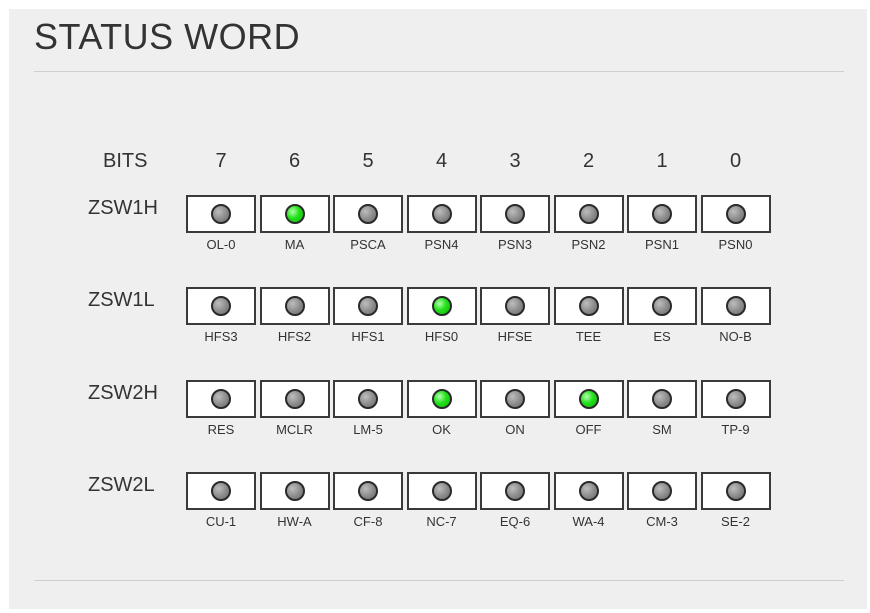 Image resolution: width=870 pixels, height=613 pixels. I want to click on bit-number-3: 3, so click(515, 161).